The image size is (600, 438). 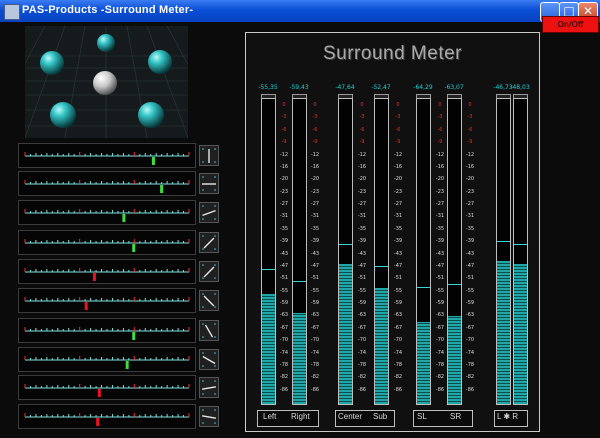 What do you see at coordinates (151, 115) in the screenshot?
I see `speaker-surround-right` at bounding box center [151, 115].